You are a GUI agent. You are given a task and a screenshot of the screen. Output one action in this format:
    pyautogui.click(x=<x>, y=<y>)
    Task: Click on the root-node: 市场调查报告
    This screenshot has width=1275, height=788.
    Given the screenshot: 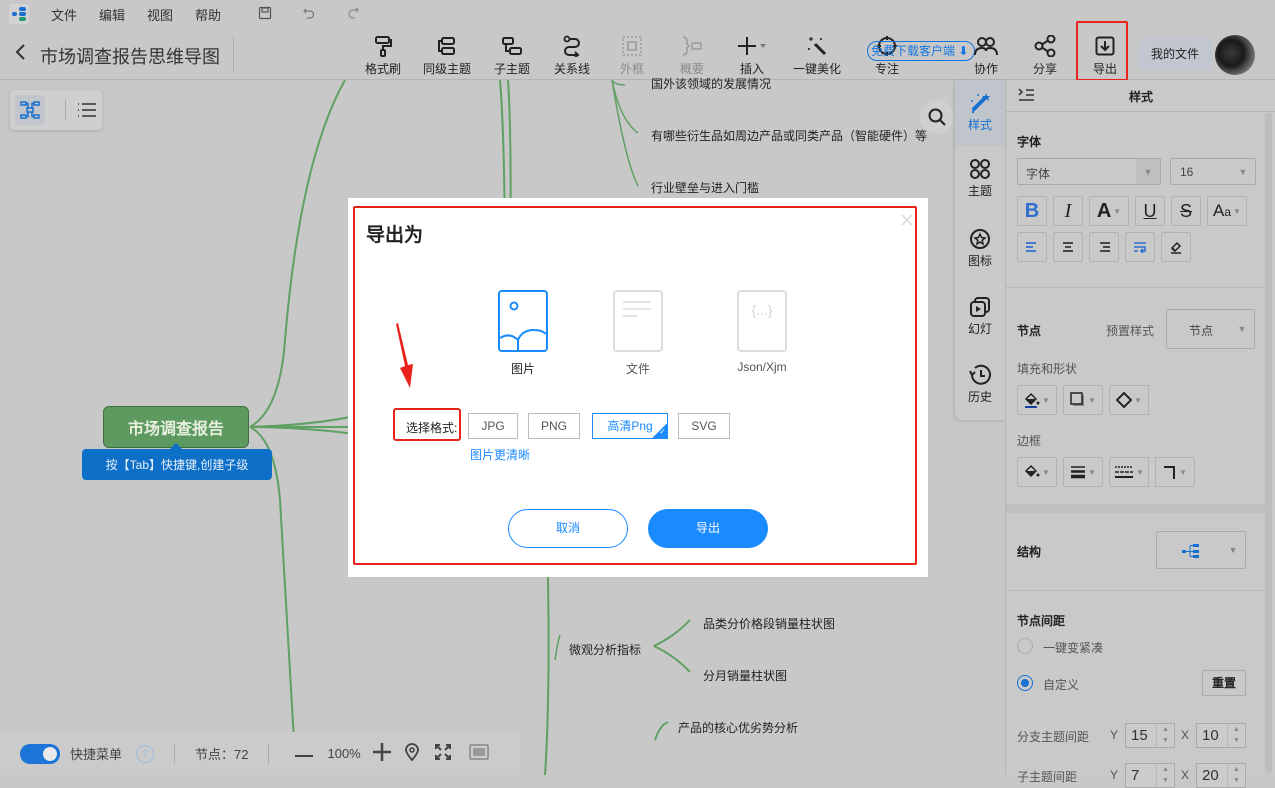 What is the action you would take?
    pyautogui.click(x=176, y=427)
    